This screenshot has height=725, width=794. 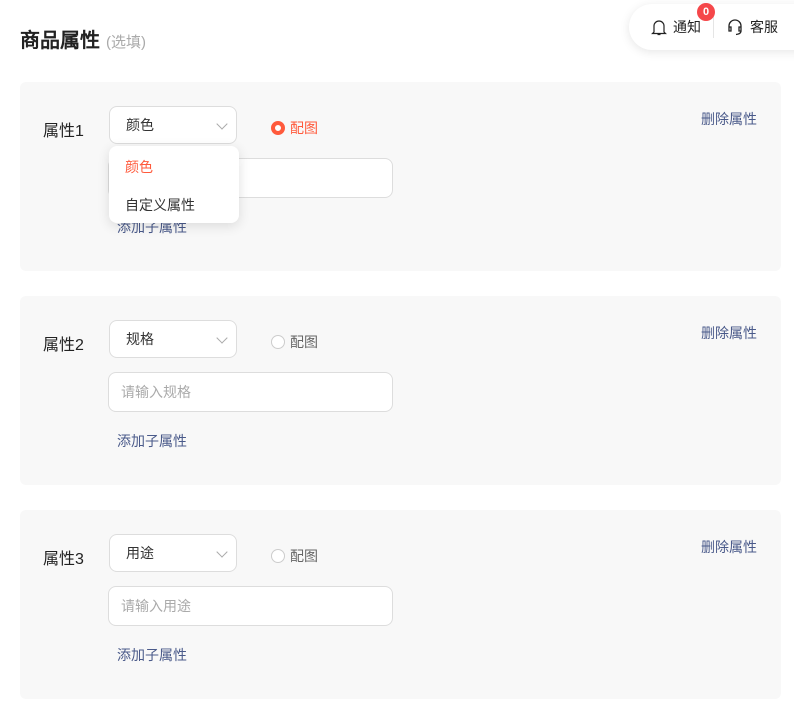 What do you see at coordinates (173, 553) in the screenshot?
I see `attribute-type-select: 用途` at bounding box center [173, 553].